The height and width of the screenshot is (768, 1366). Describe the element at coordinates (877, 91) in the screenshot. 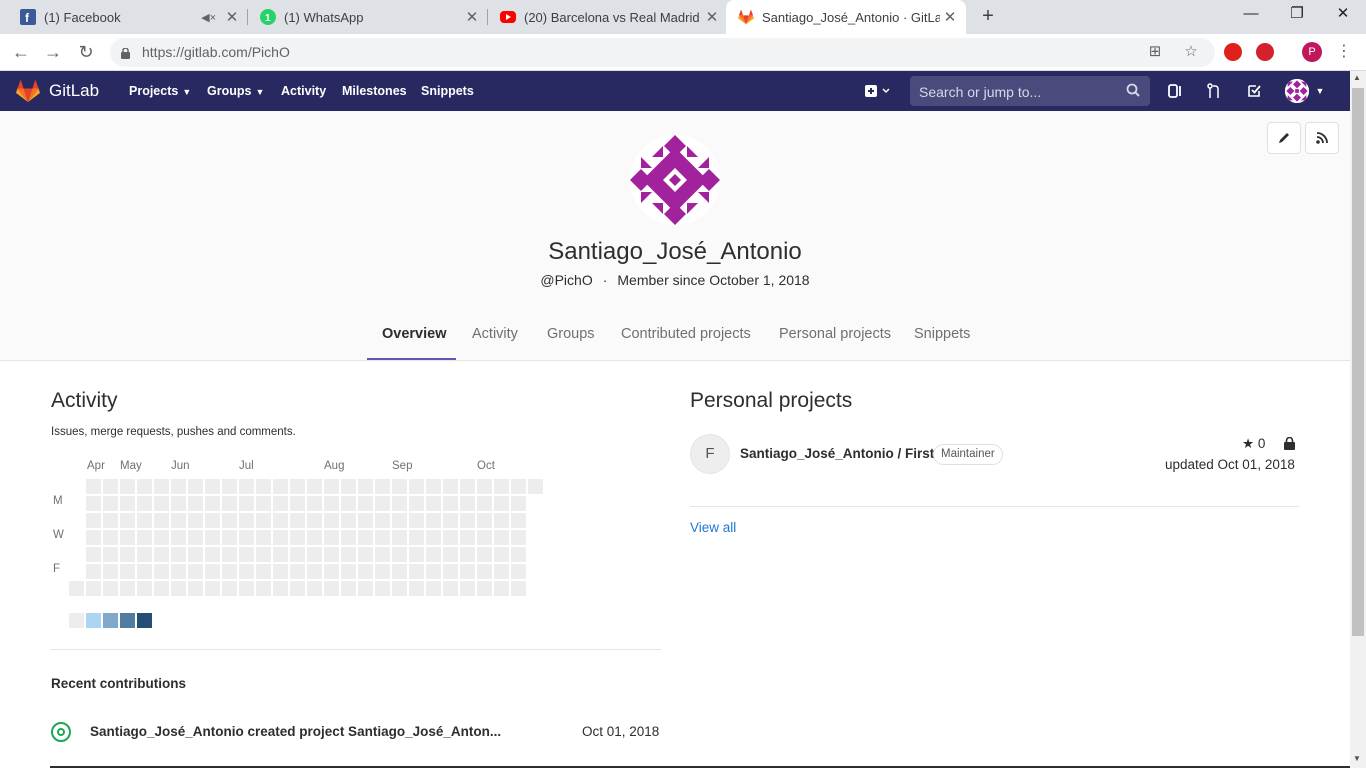

I see `new-item-dropdown` at that location.